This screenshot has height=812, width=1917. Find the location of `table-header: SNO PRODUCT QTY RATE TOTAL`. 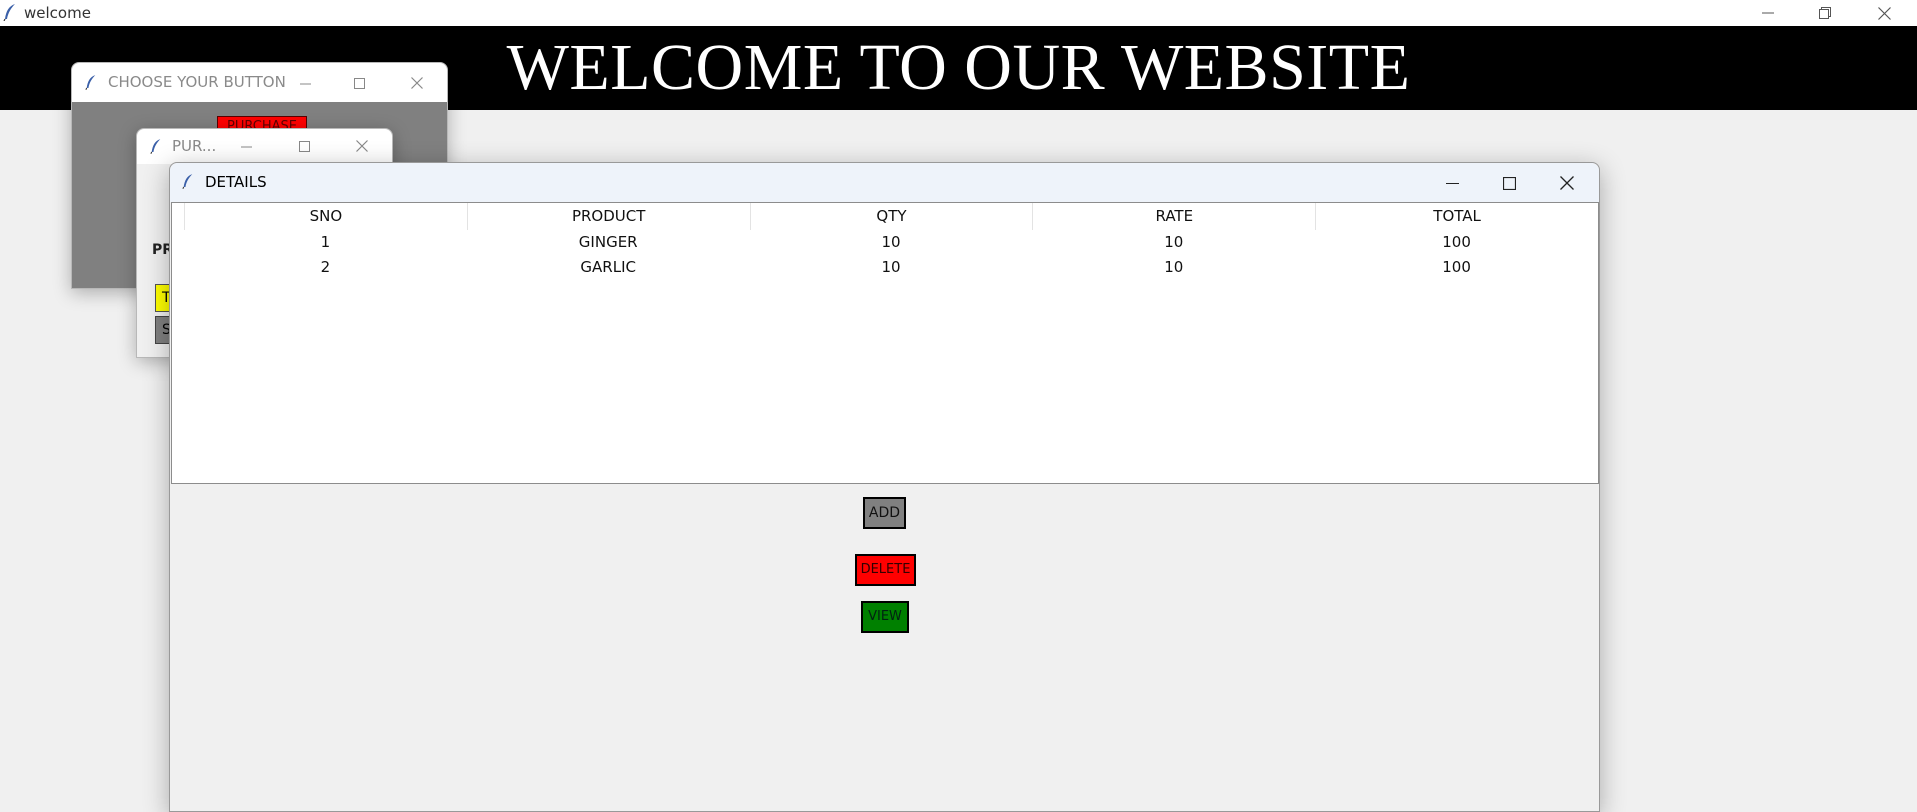

table-header: SNO PRODUCT QTY RATE TOTAL is located at coordinates (891, 216).